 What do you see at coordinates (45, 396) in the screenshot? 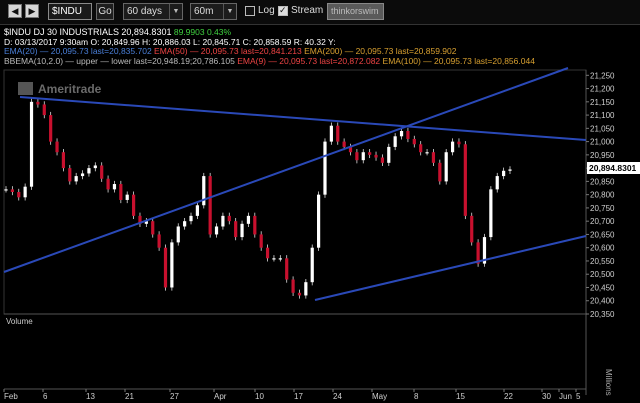
I see `time-tick-label: 6` at bounding box center [45, 396].